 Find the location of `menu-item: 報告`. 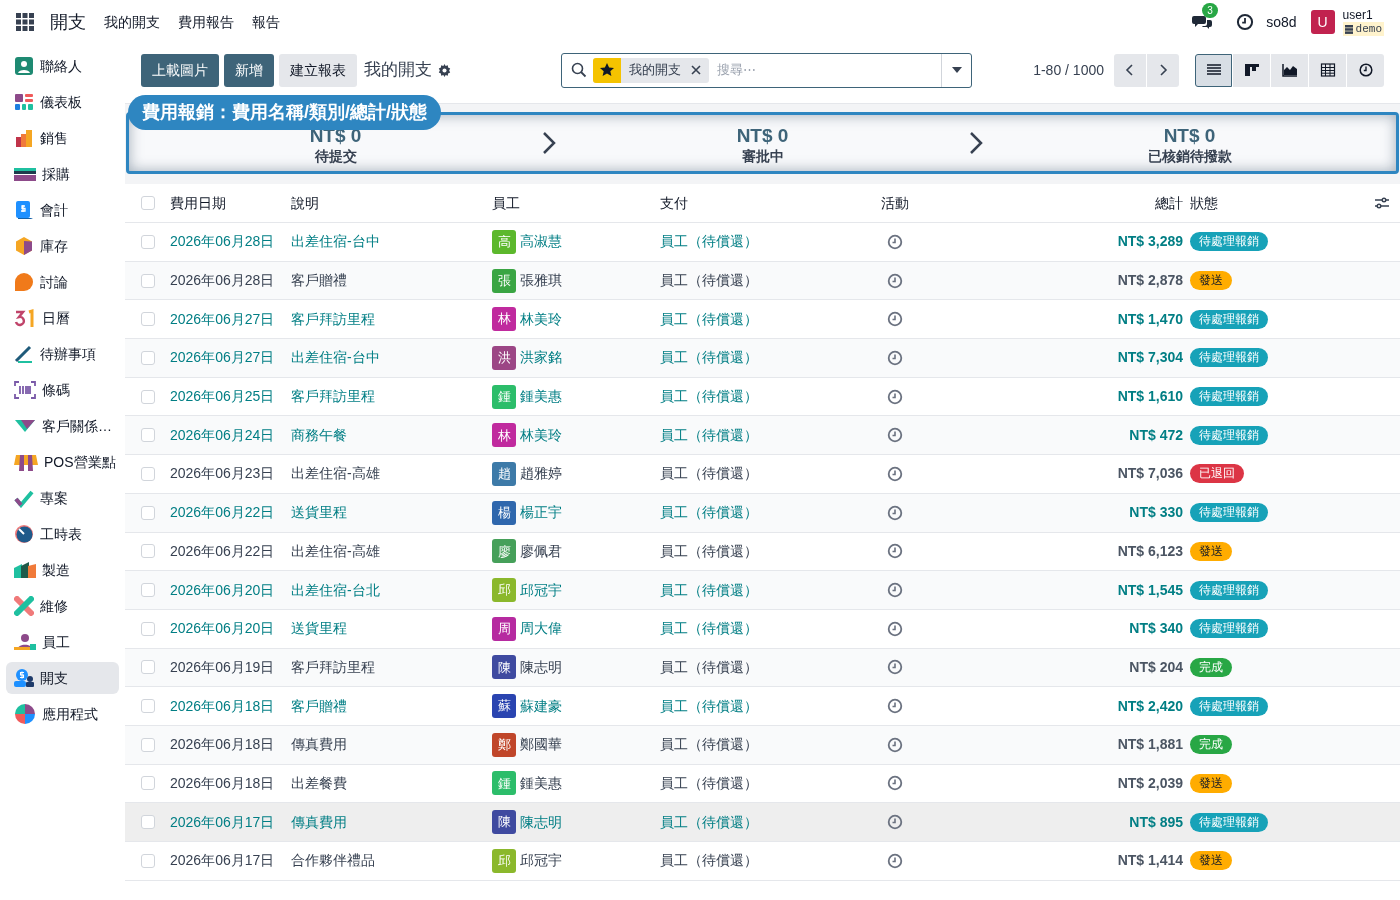

menu-item: 報告 is located at coordinates (266, 22).